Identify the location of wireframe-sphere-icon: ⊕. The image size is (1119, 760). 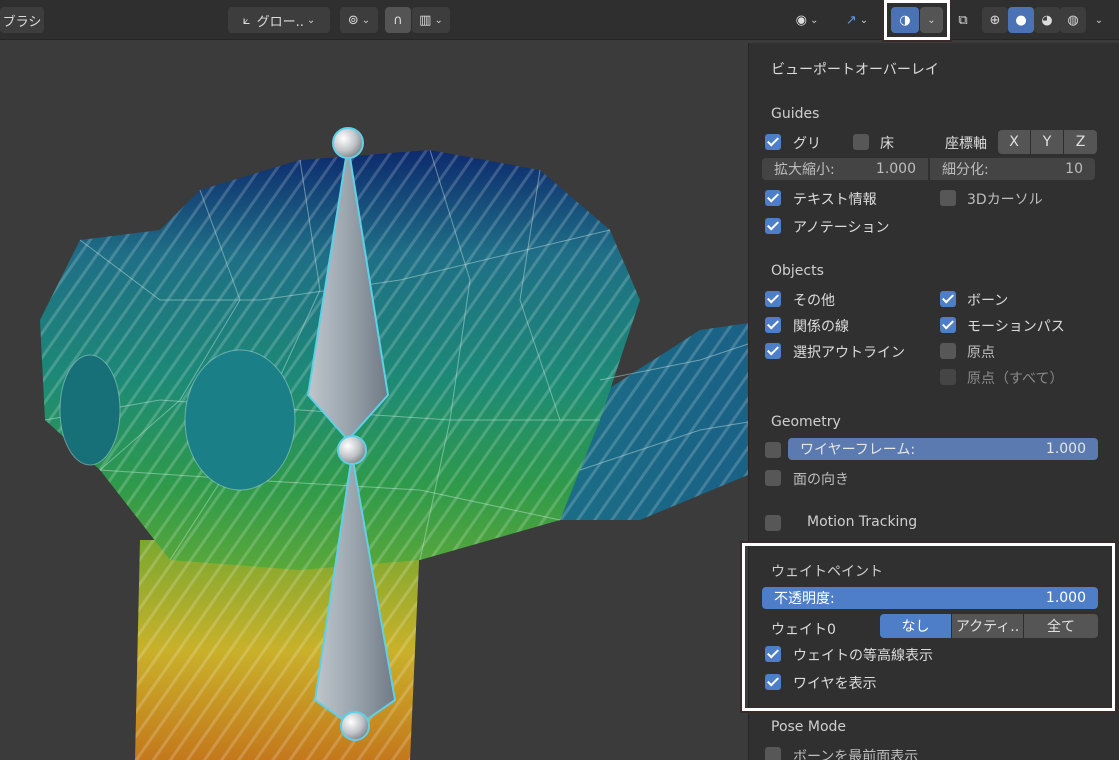
(995, 20).